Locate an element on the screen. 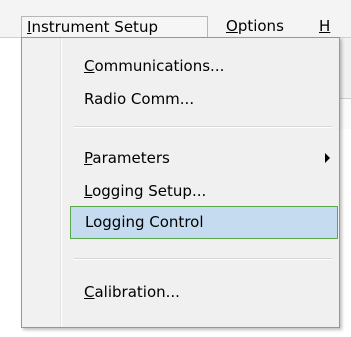 The image size is (351, 337). label-mnemonic: L is located at coordinates (88, 191).